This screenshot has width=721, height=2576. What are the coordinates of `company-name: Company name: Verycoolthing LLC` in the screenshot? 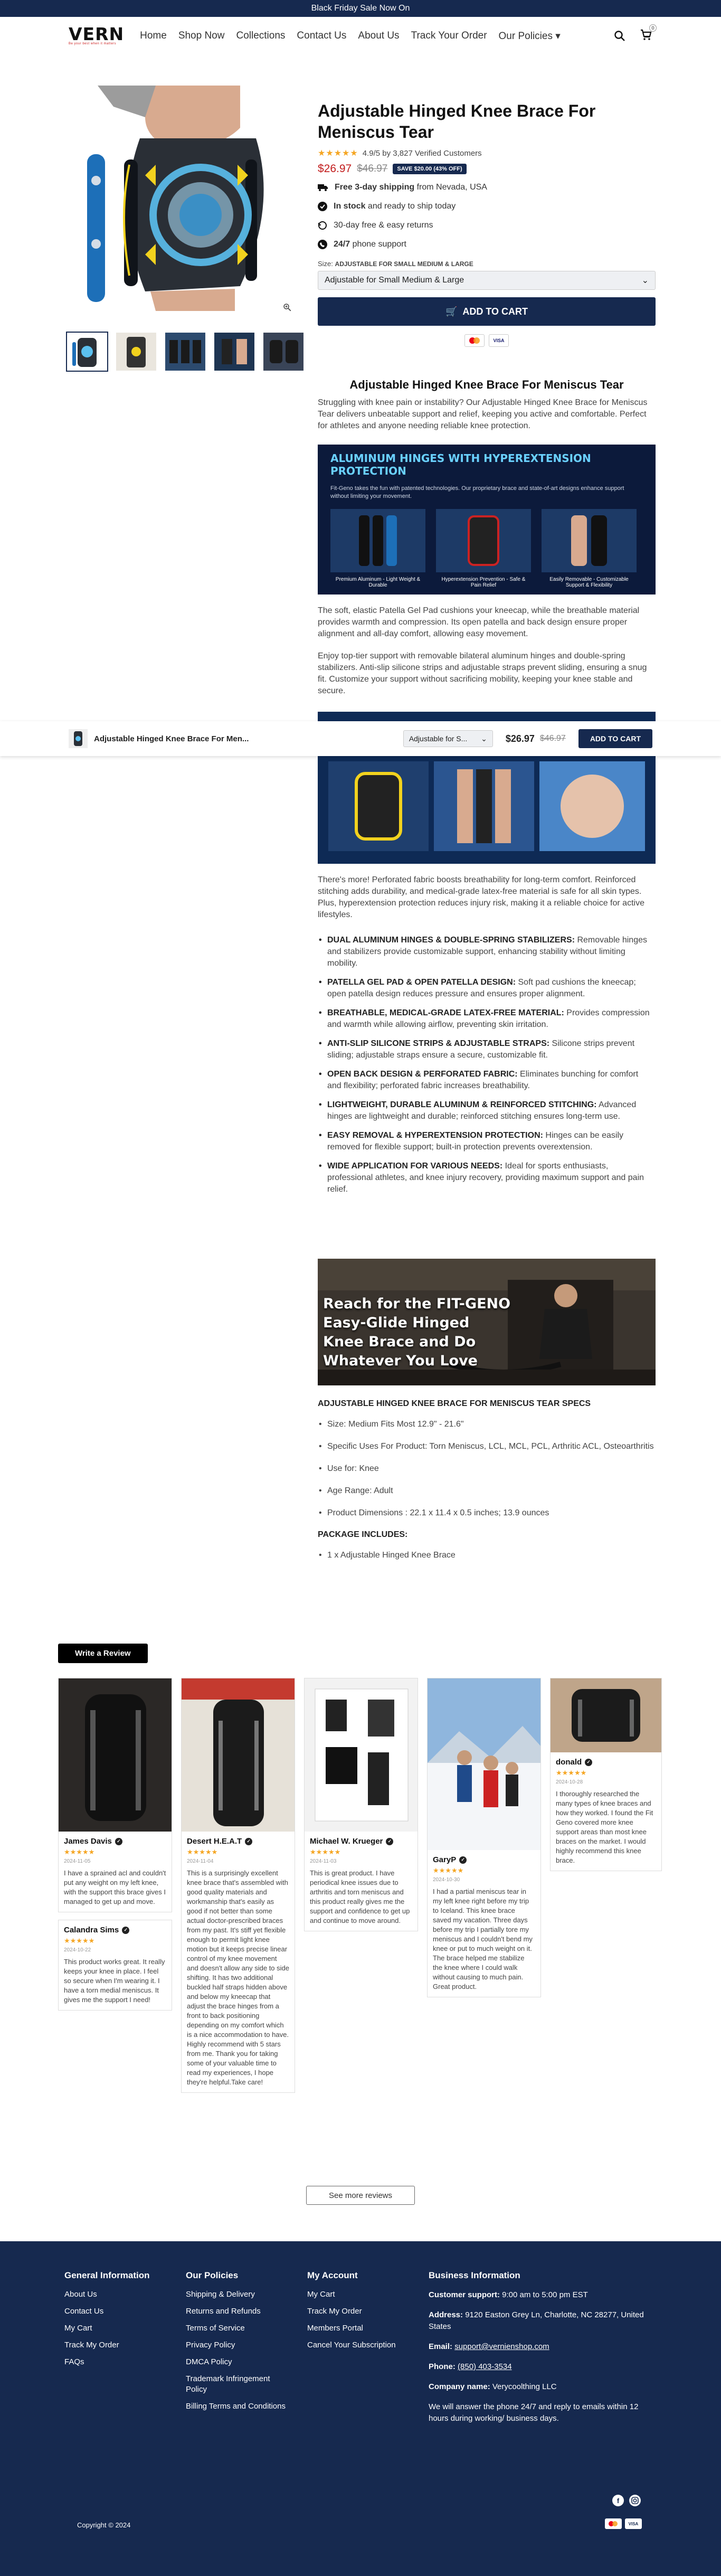 It's located at (539, 2387).